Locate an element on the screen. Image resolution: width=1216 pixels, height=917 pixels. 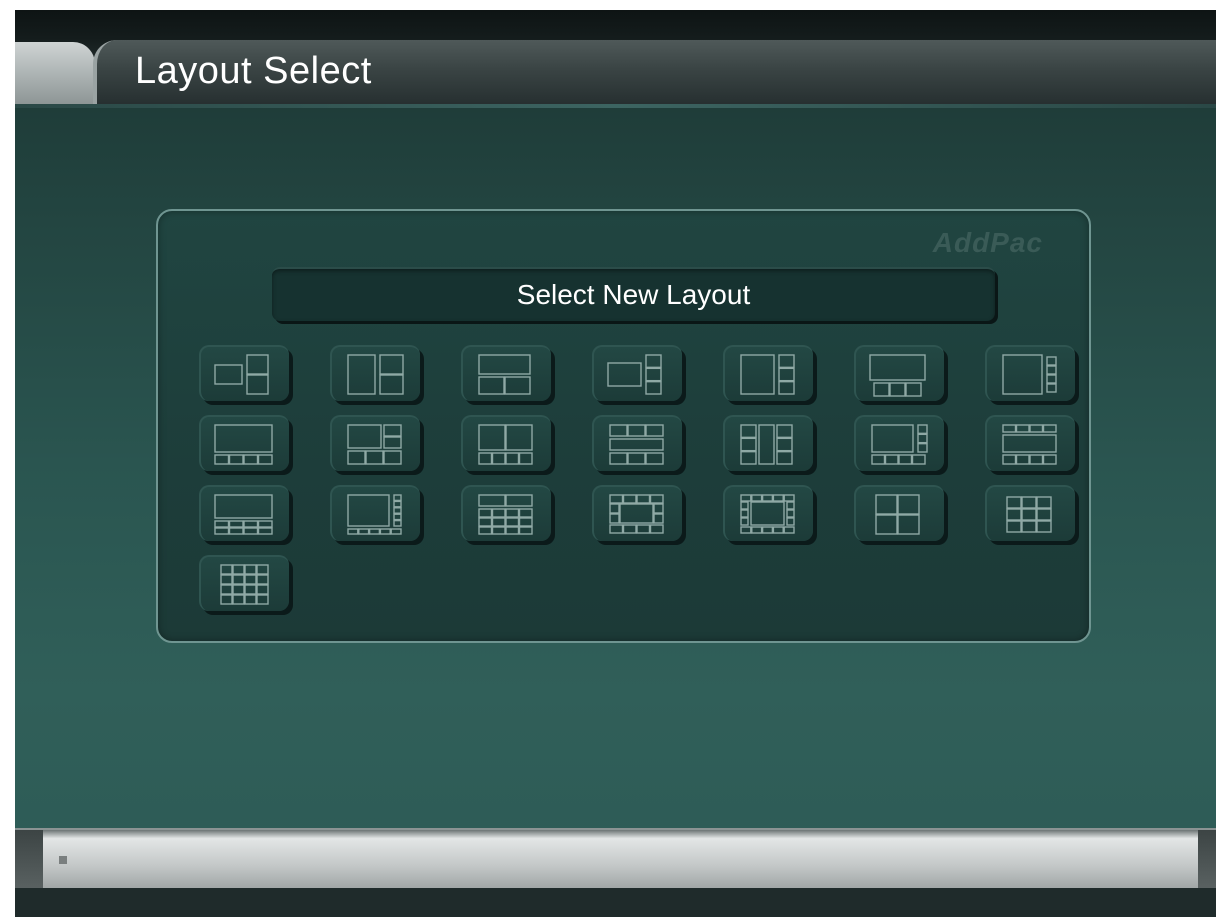
title-bar: Layout Select is located at coordinates (615, 57).